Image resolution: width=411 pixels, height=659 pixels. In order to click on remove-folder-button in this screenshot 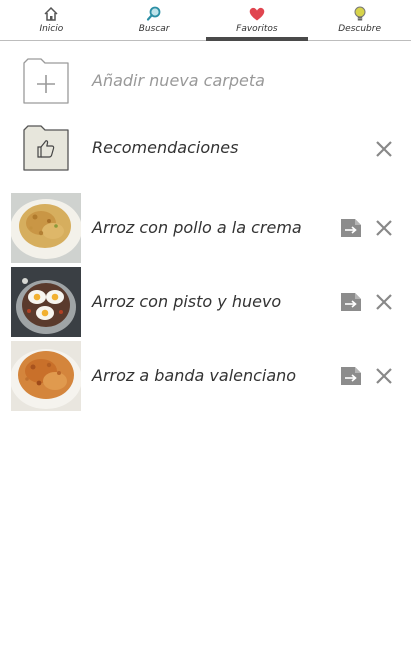, I will do `click(384, 149)`.